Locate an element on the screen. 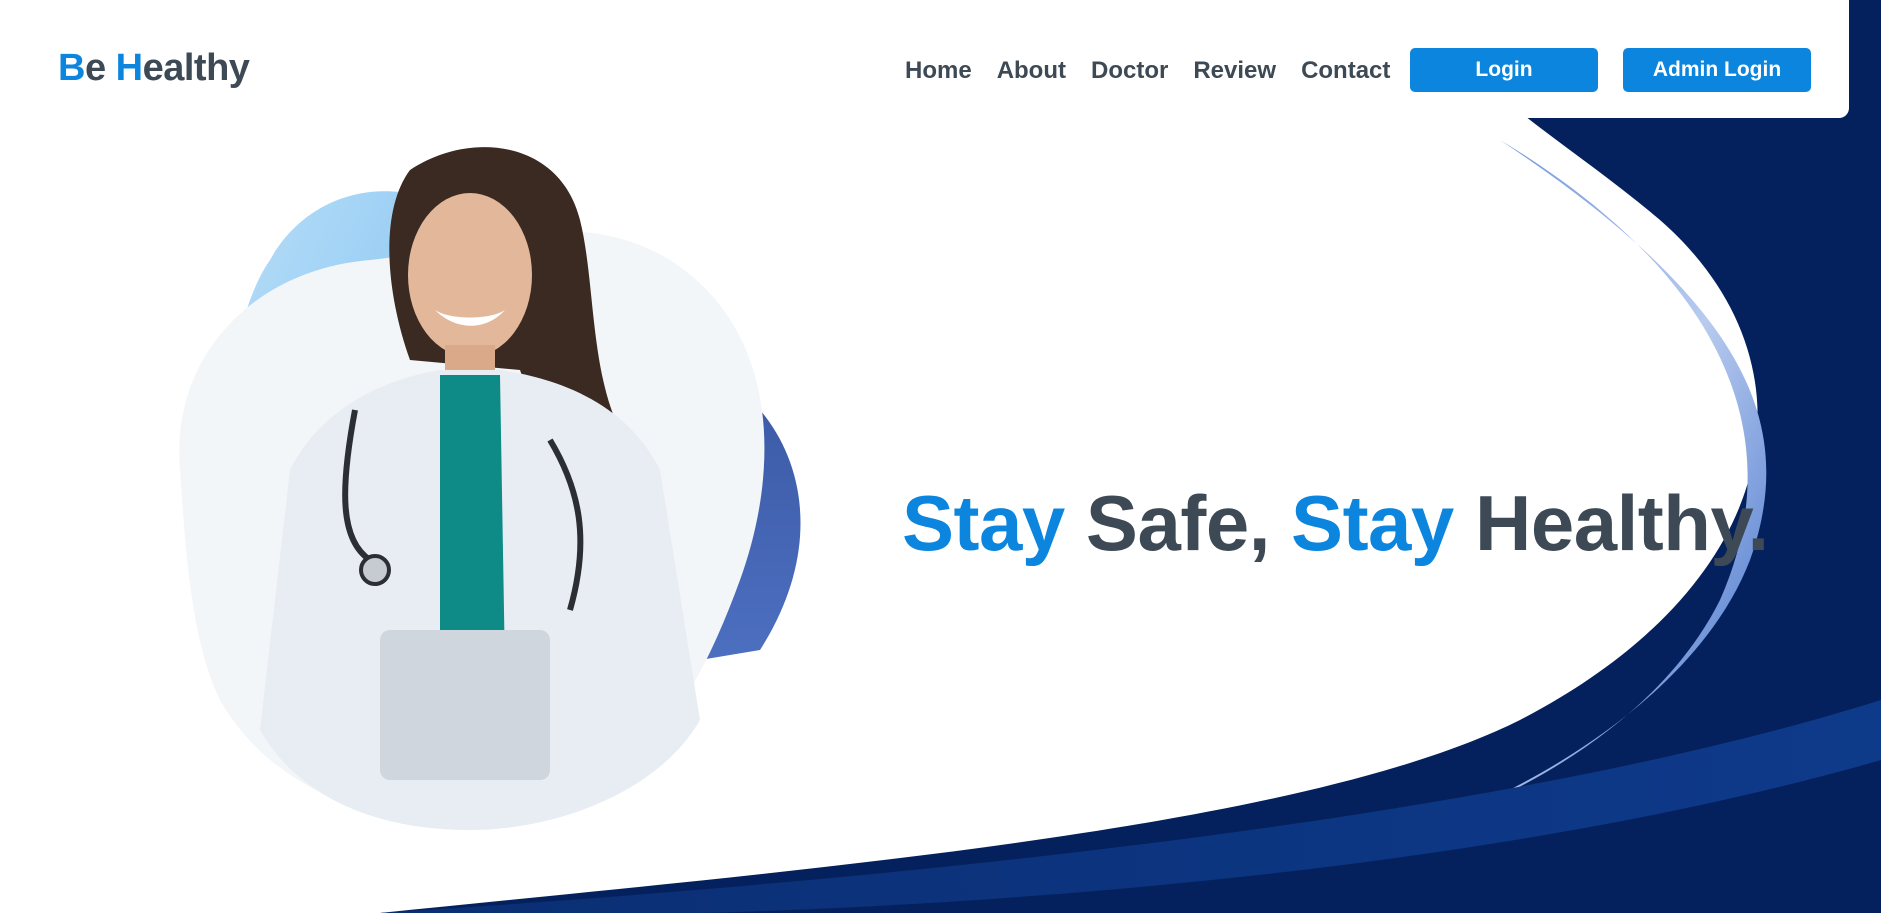 This screenshot has width=1881, height=913. logo-part: ealthy is located at coordinates (196, 68).